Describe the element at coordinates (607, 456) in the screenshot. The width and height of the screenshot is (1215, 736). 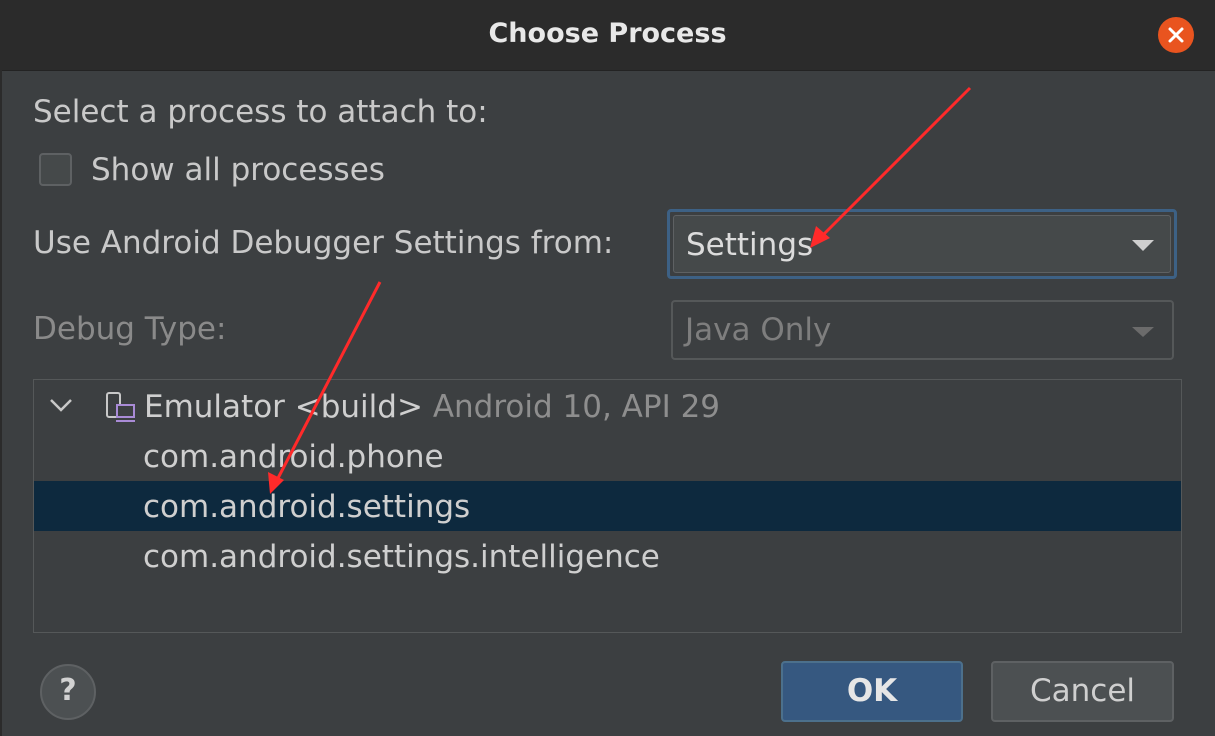
I see `tree-row-process: com.android.phone` at that location.